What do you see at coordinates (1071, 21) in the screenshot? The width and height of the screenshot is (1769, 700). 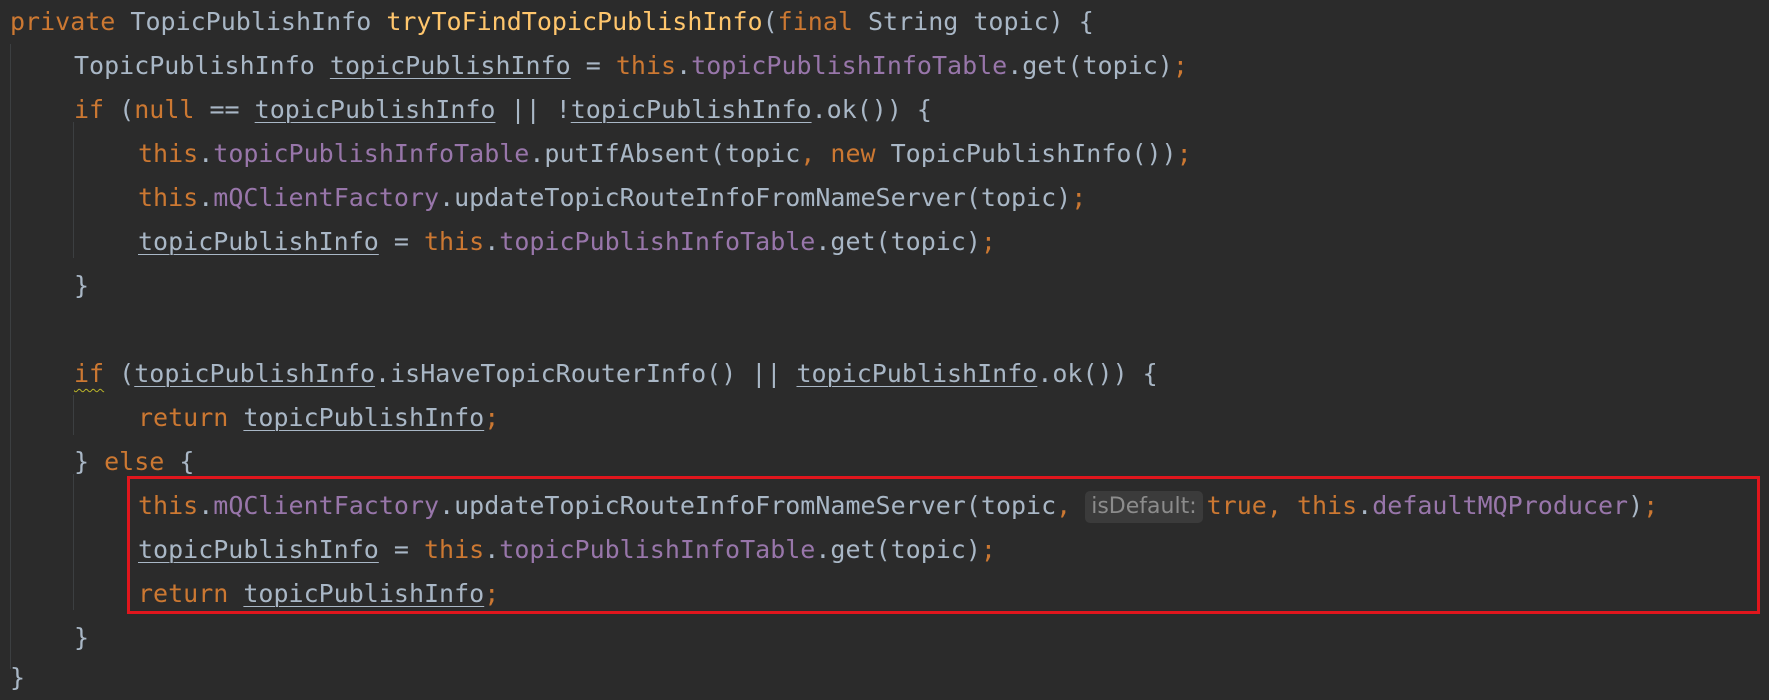 I see `line-close: ) {` at bounding box center [1071, 21].